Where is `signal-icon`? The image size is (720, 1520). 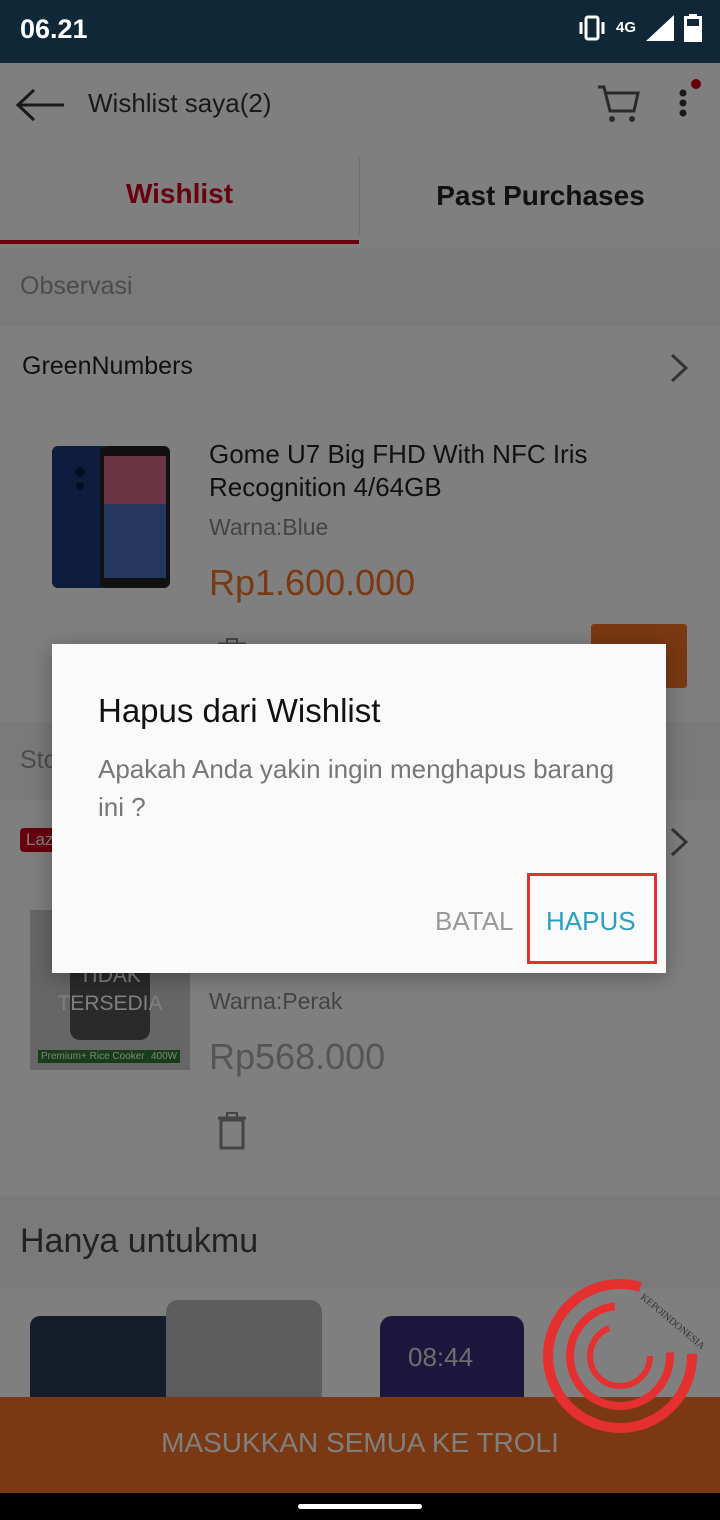
signal-icon is located at coordinates (660, 28).